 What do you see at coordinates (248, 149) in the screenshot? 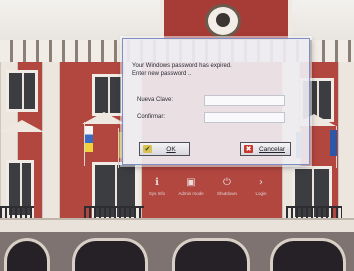
I see `cancel-x-icon: ✖` at bounding box center [248, 149].